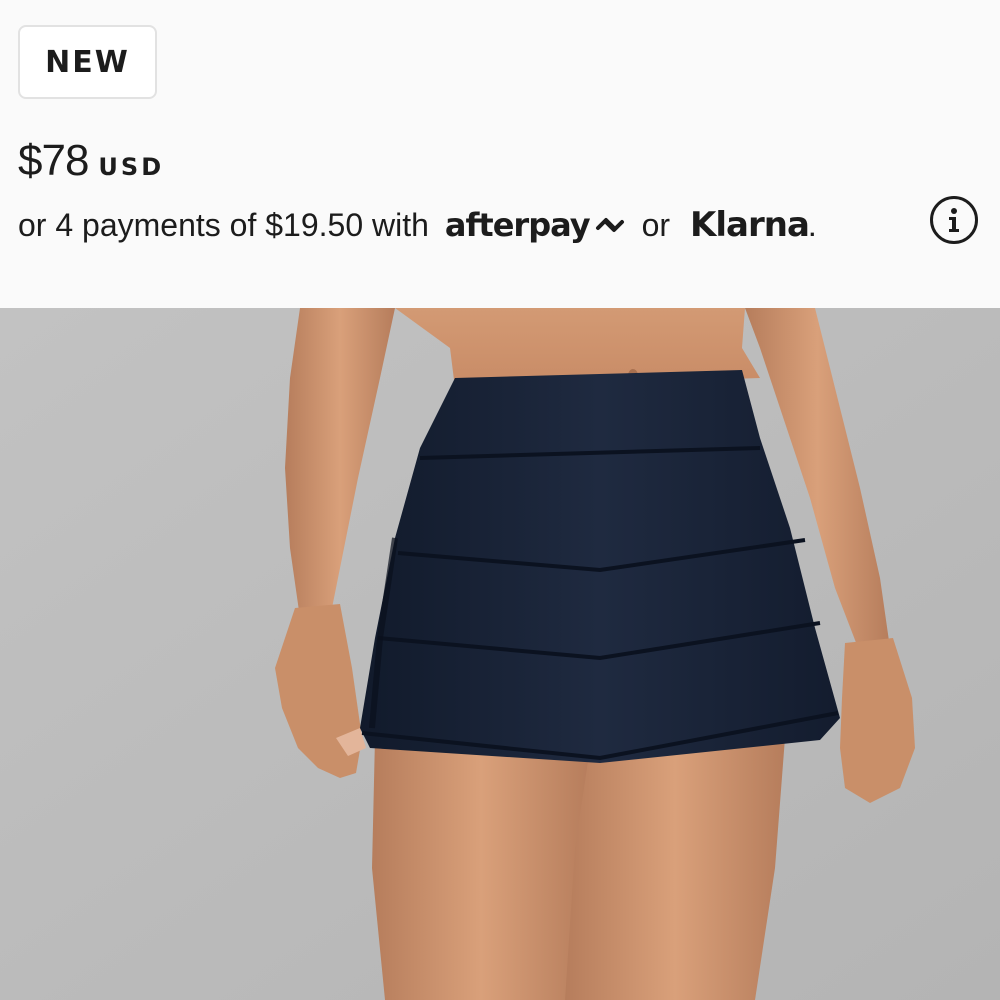 This screenshot has width=1000, height=1000. I want to click on price-row: $78 USD, so click(91, 161).